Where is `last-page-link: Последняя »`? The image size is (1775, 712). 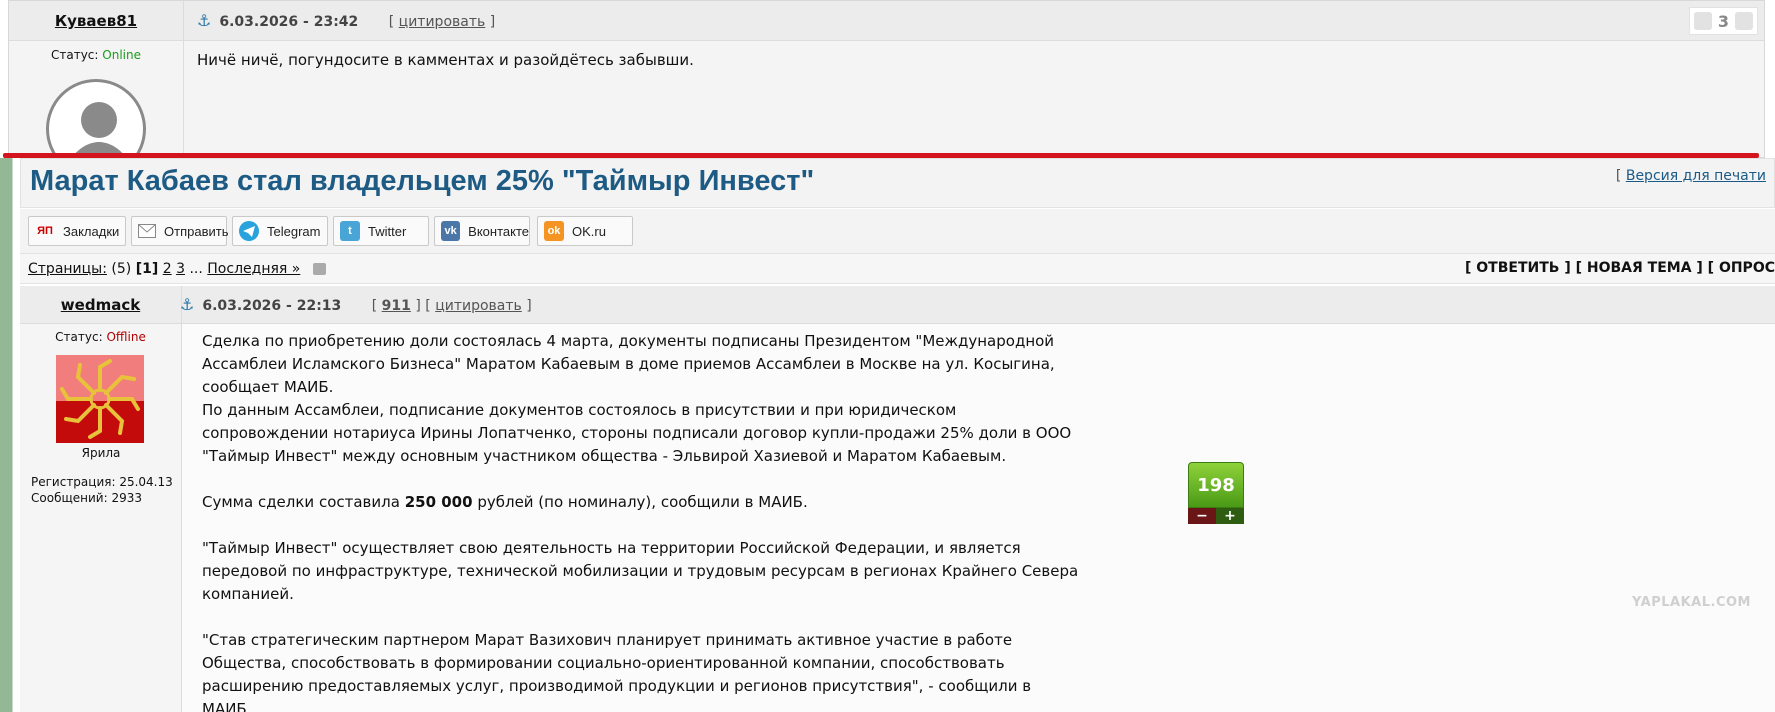 last-page-link: Последняя » is located at coordinates (253, 269).